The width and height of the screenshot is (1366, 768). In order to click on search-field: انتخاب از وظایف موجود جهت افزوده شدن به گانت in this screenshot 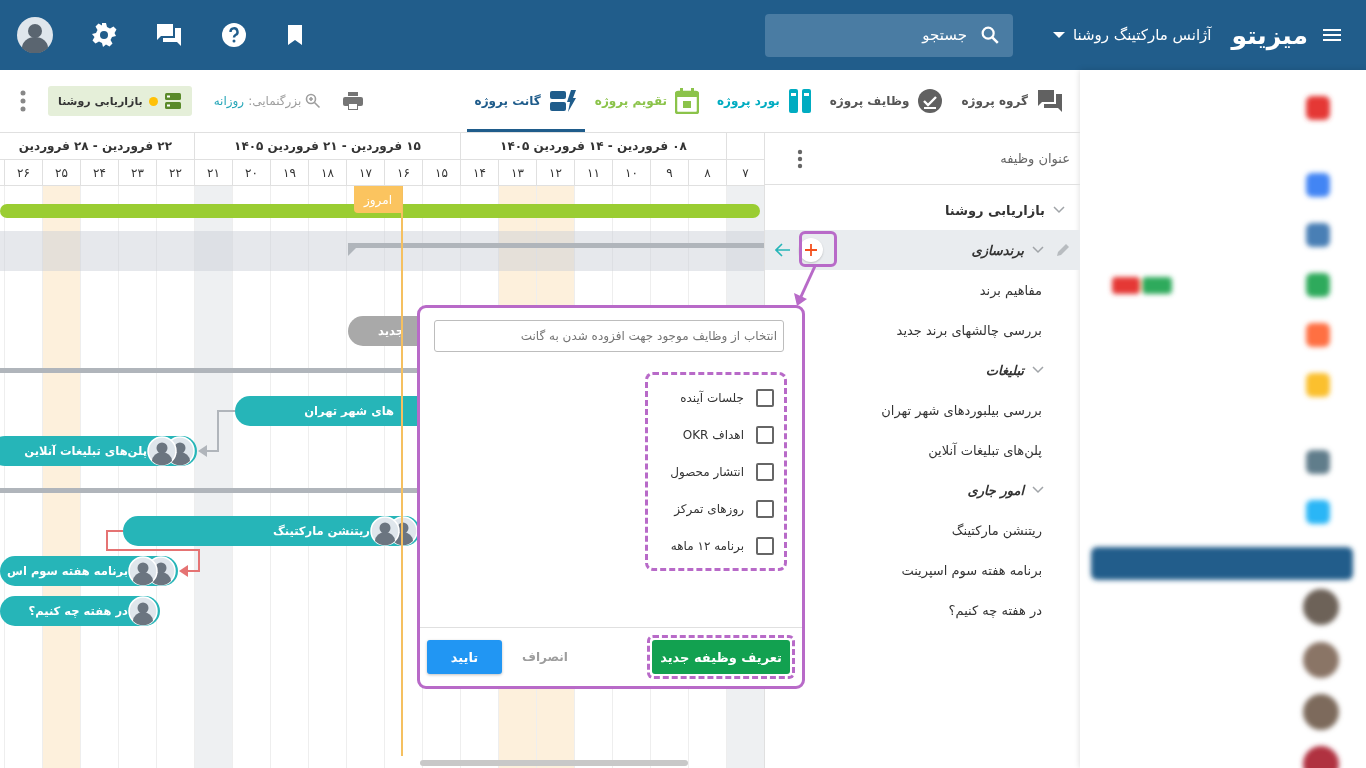, I will do `click(609, 336)`.